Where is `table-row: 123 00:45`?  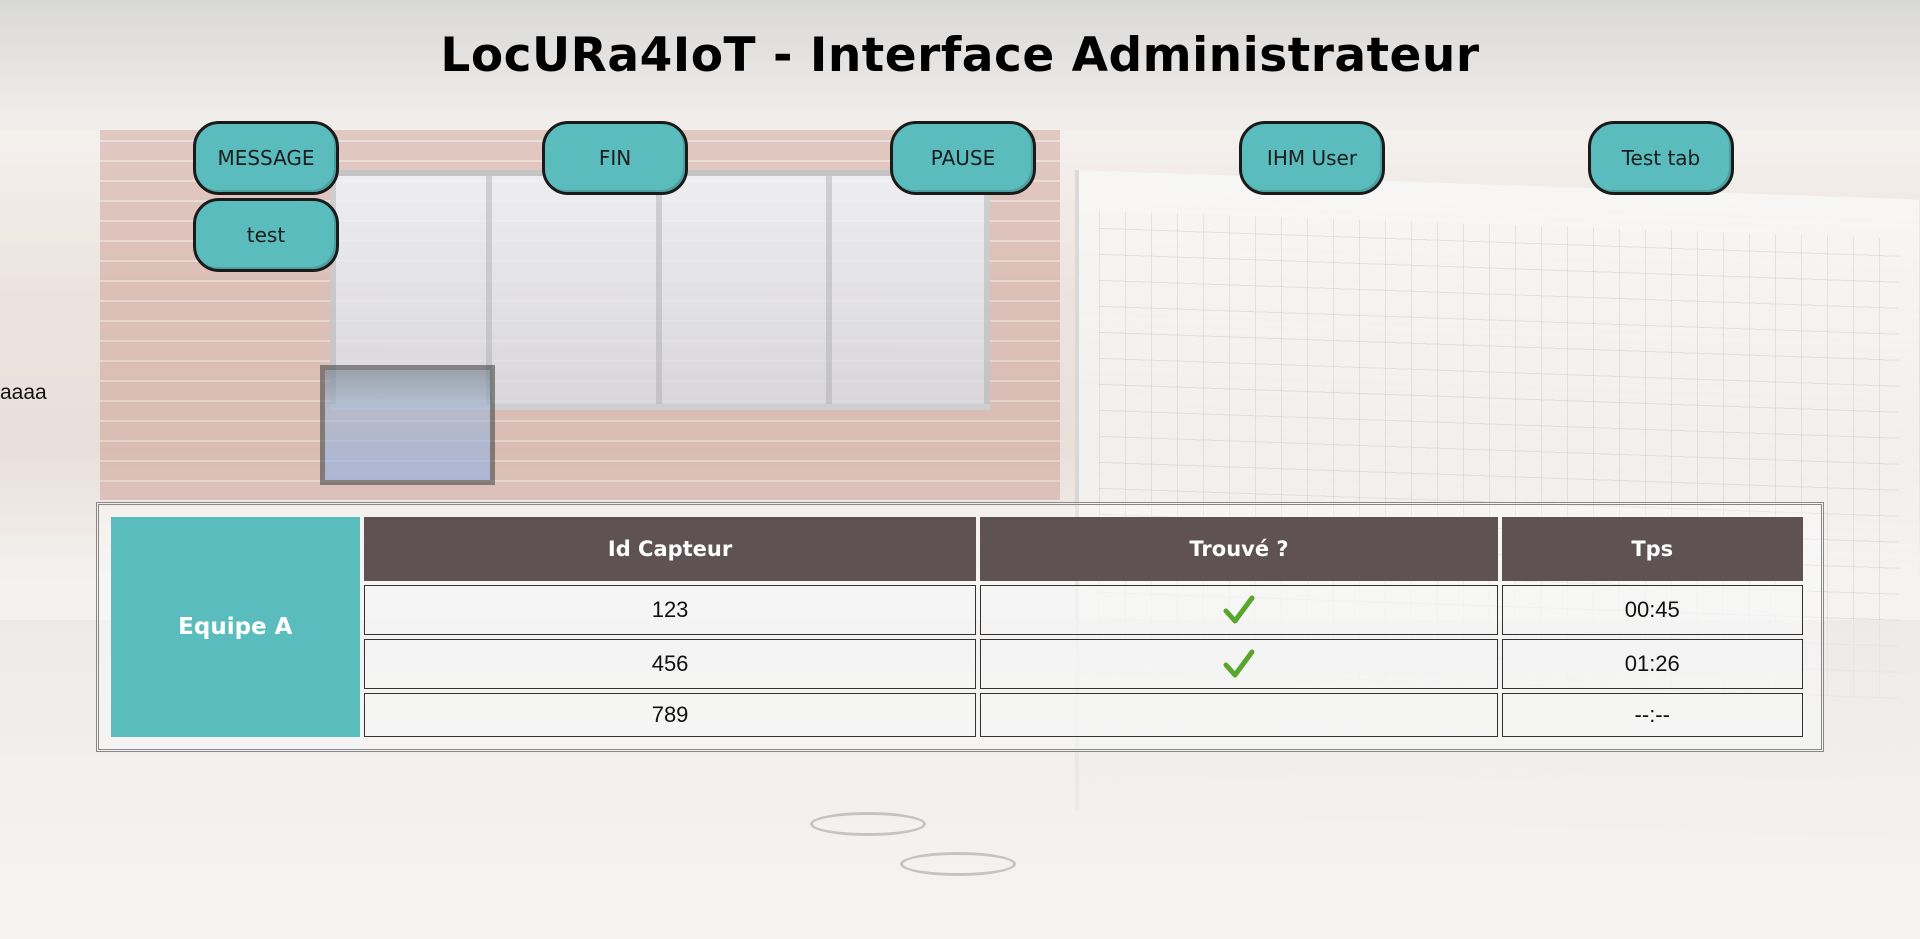
table-row: 123 00:45 is located at coordinates (957, 610).